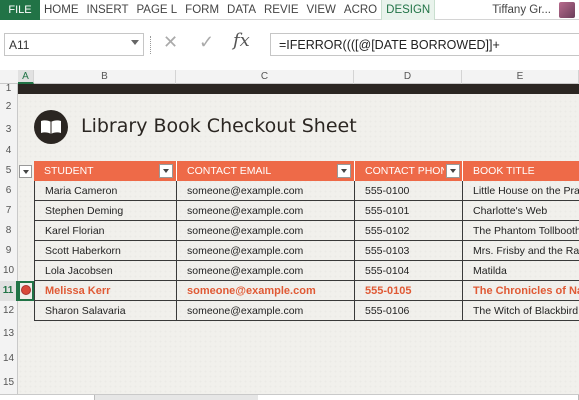 The image size is (579, 400). I want to click on row-header-13: 13, so click(9, 333).